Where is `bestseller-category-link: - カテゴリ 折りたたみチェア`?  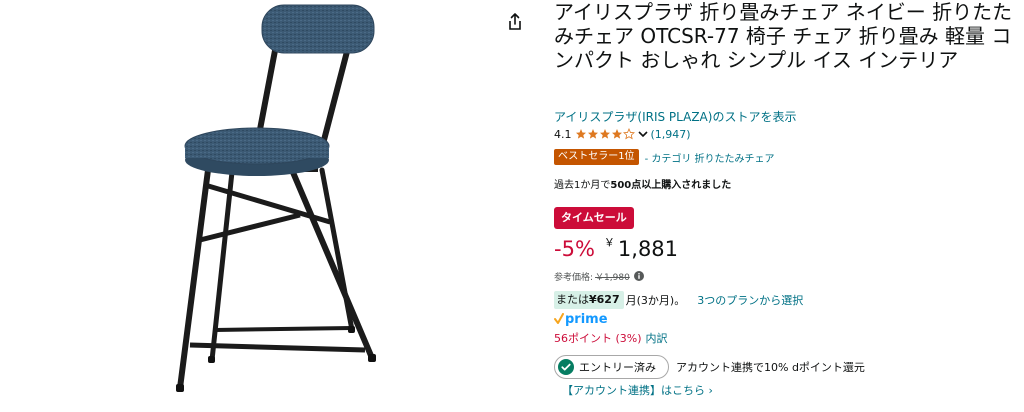 bestseller-category-link: - カテゴリ 折りたたみチェア is located at coordinates (710, 157).